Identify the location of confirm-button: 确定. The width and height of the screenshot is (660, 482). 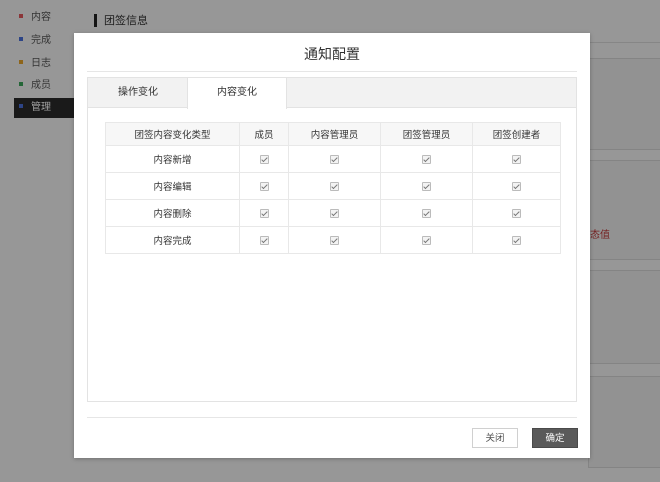
(555, 438).